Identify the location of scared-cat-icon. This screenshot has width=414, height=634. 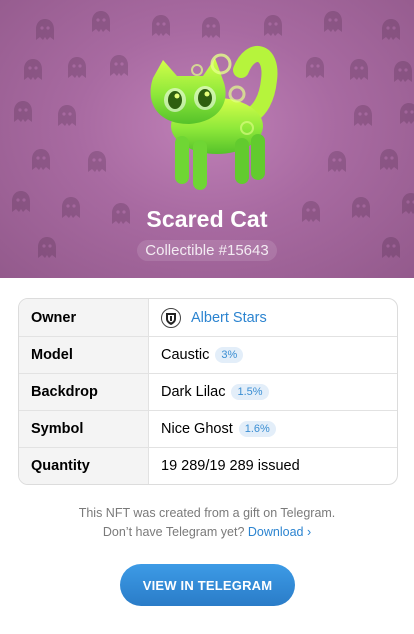
(214, 118).